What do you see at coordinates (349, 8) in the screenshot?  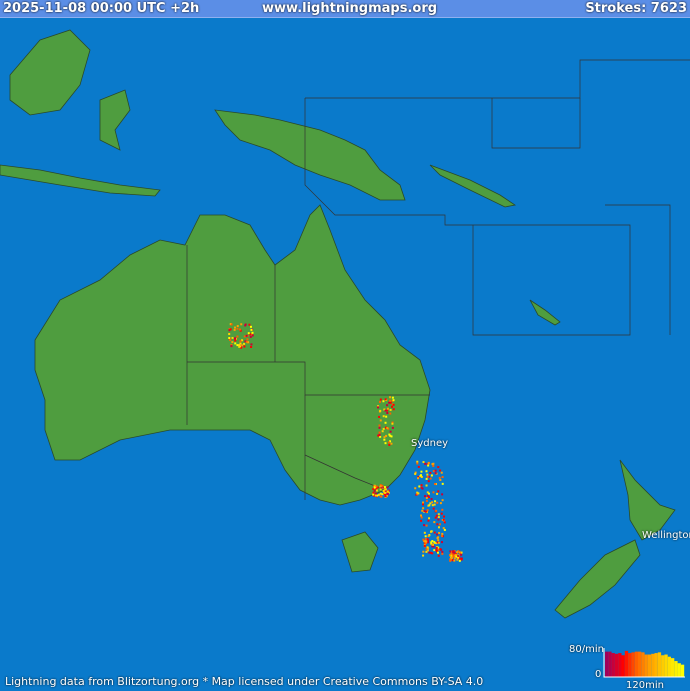 I see `site-url: www.lightningmaps.org` at bounding box center [349, 8].